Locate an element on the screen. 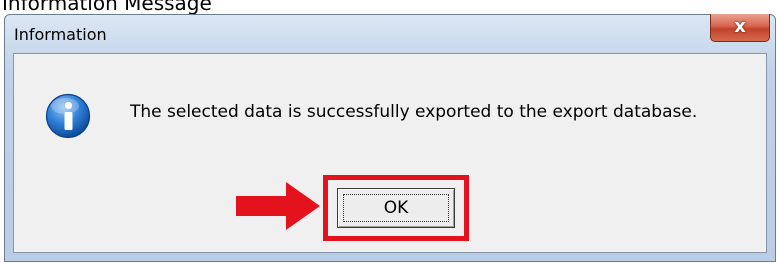 The height and width of the screenshot is (263, 778). ok-button: OK is located at coordinates (396, 208).